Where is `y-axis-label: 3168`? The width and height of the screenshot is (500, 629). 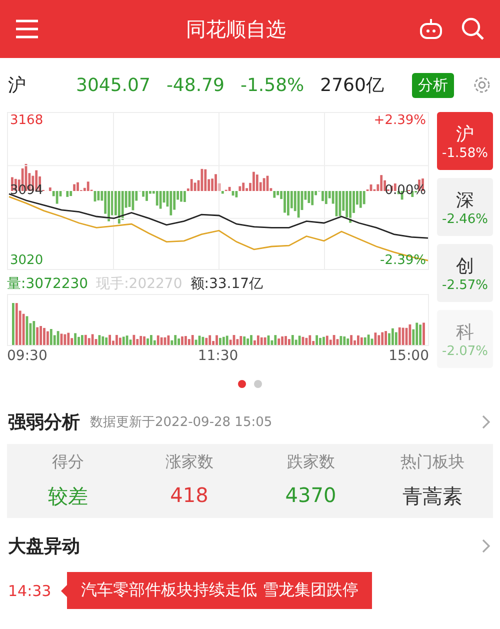 y-axis-label: 3168 is located at coordinates (27, 121).